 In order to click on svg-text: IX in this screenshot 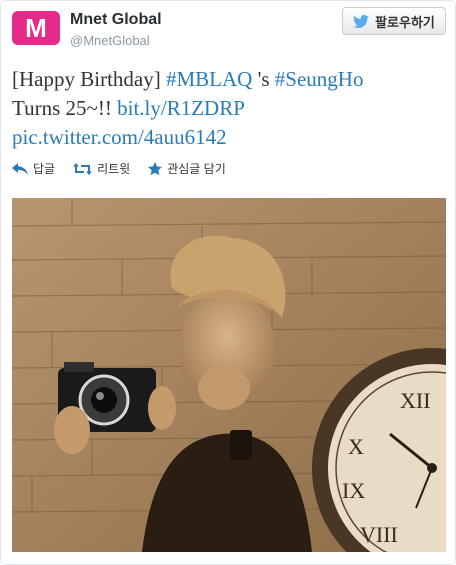, I will do `click(353, 490)`.